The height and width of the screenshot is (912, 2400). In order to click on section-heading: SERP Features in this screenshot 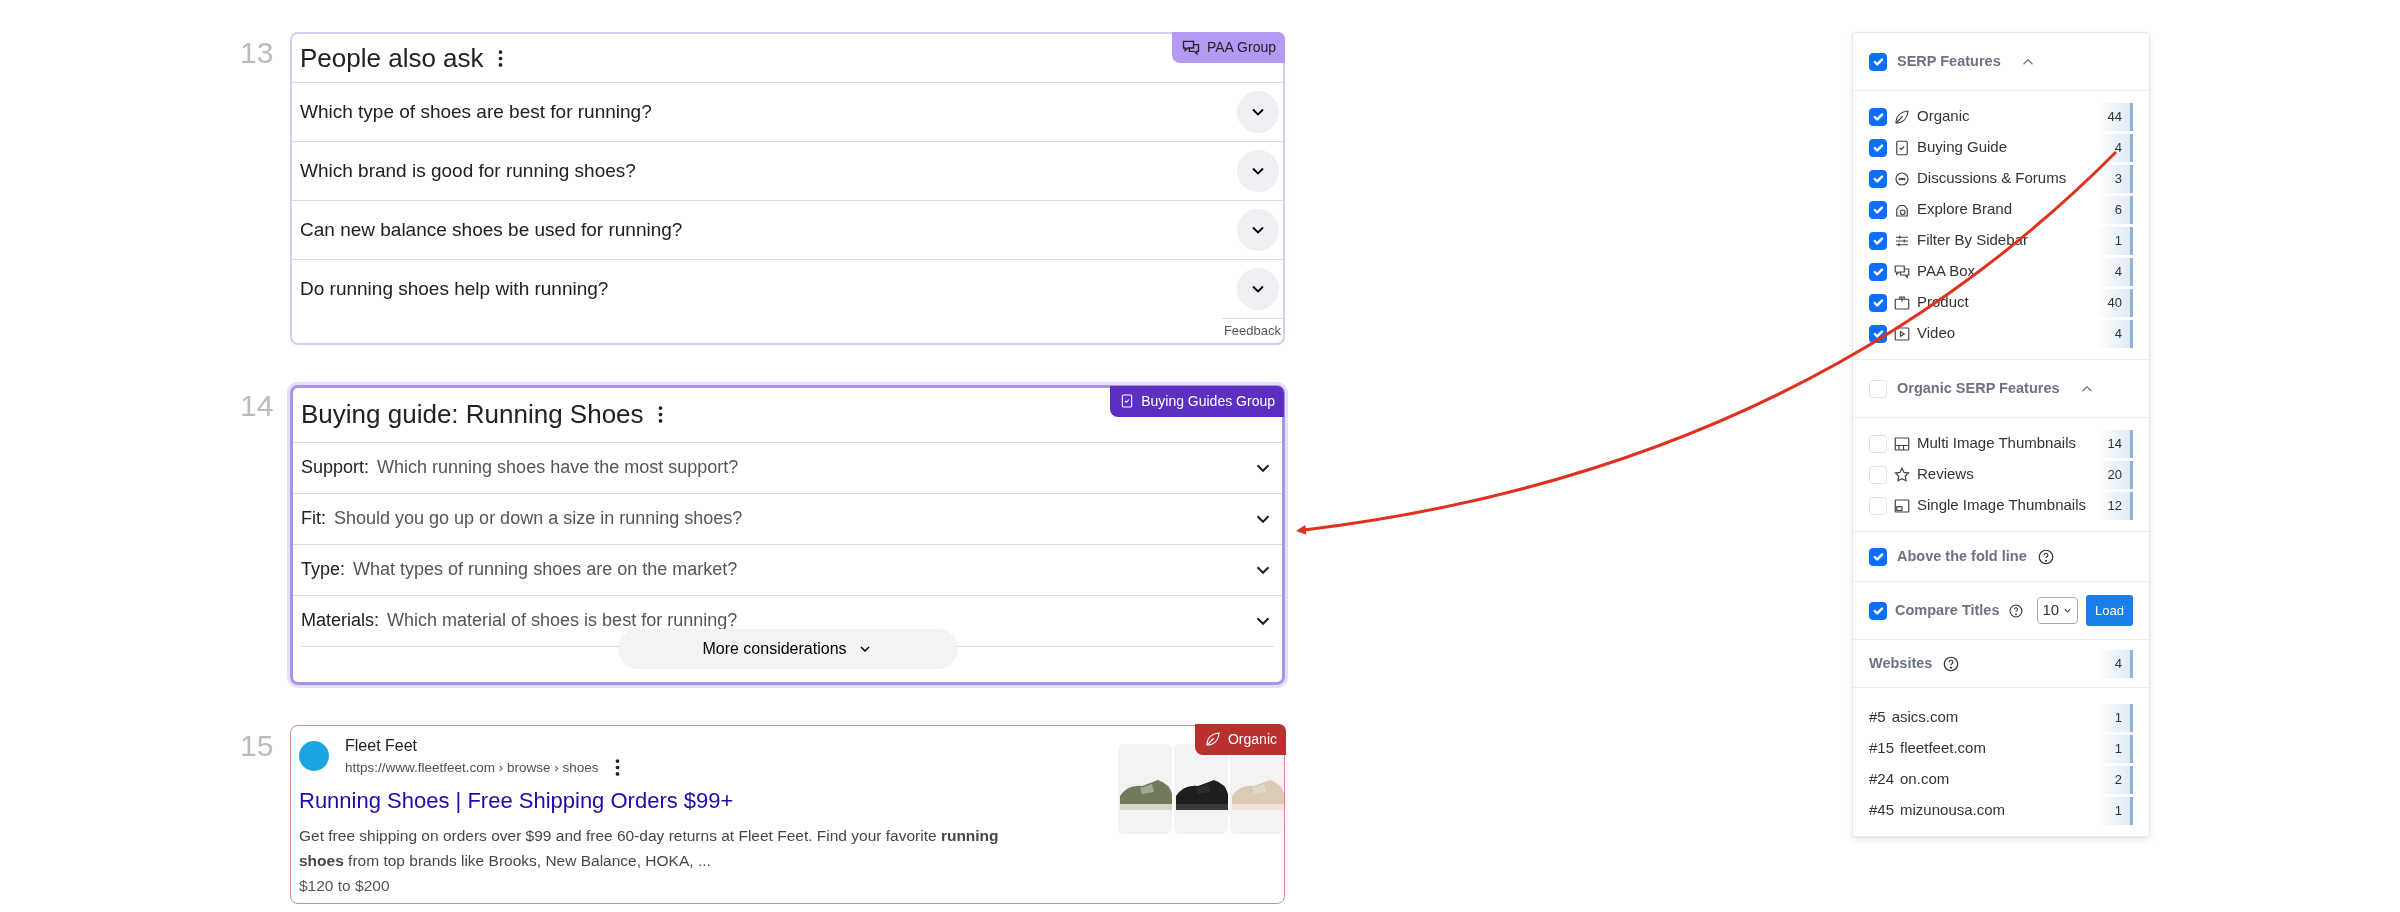, I will do `click(1949, 61)`.